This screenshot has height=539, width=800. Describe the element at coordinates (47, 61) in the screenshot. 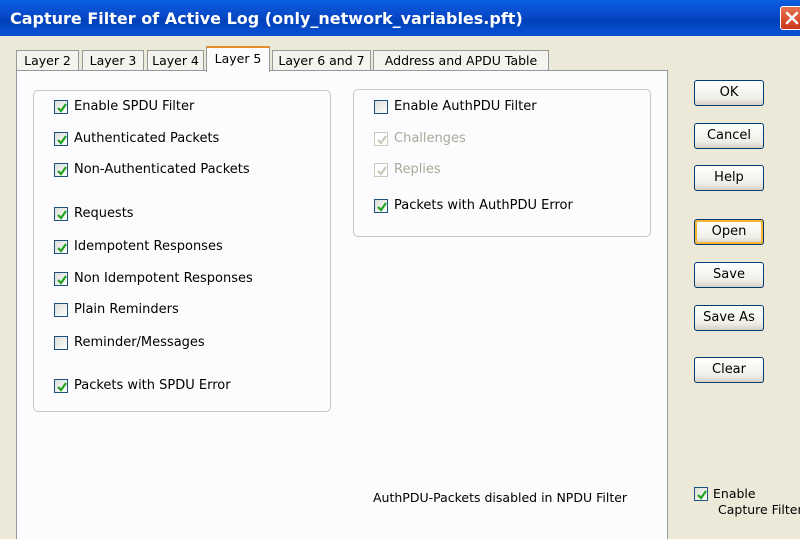

I see `tab-layer-2: Layer 2` at that location.